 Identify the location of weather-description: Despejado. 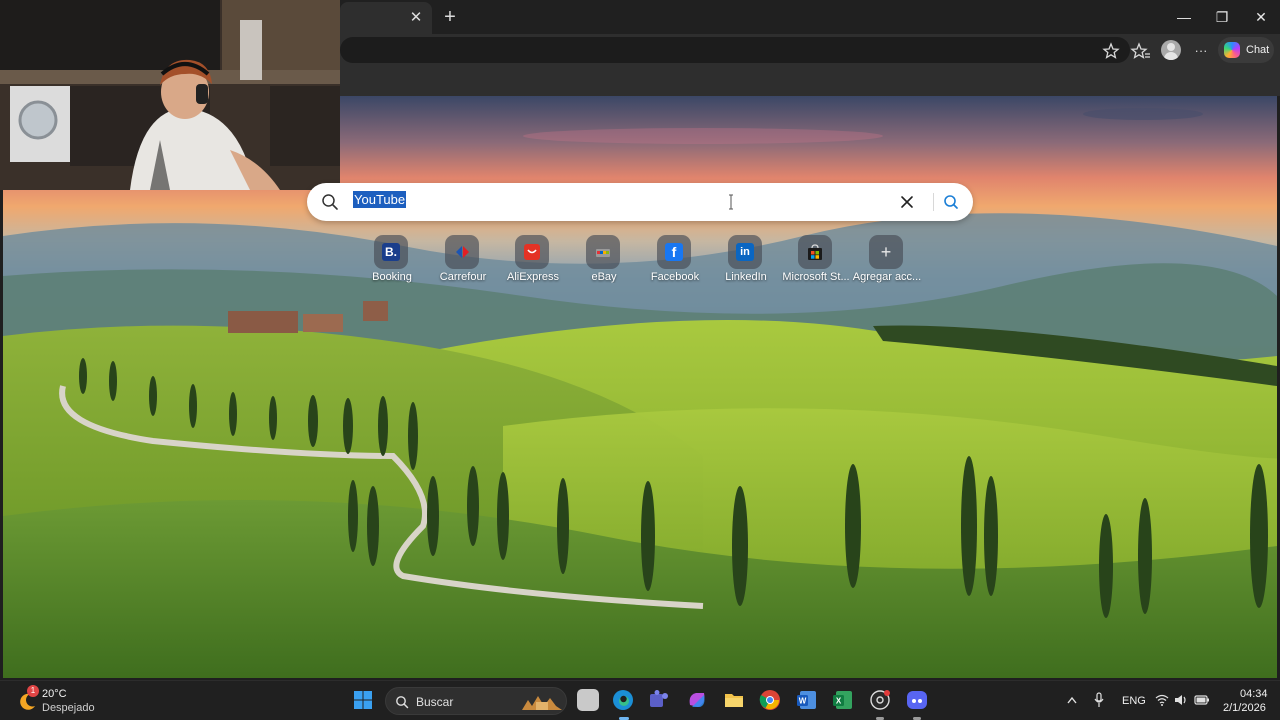
(68, 708).